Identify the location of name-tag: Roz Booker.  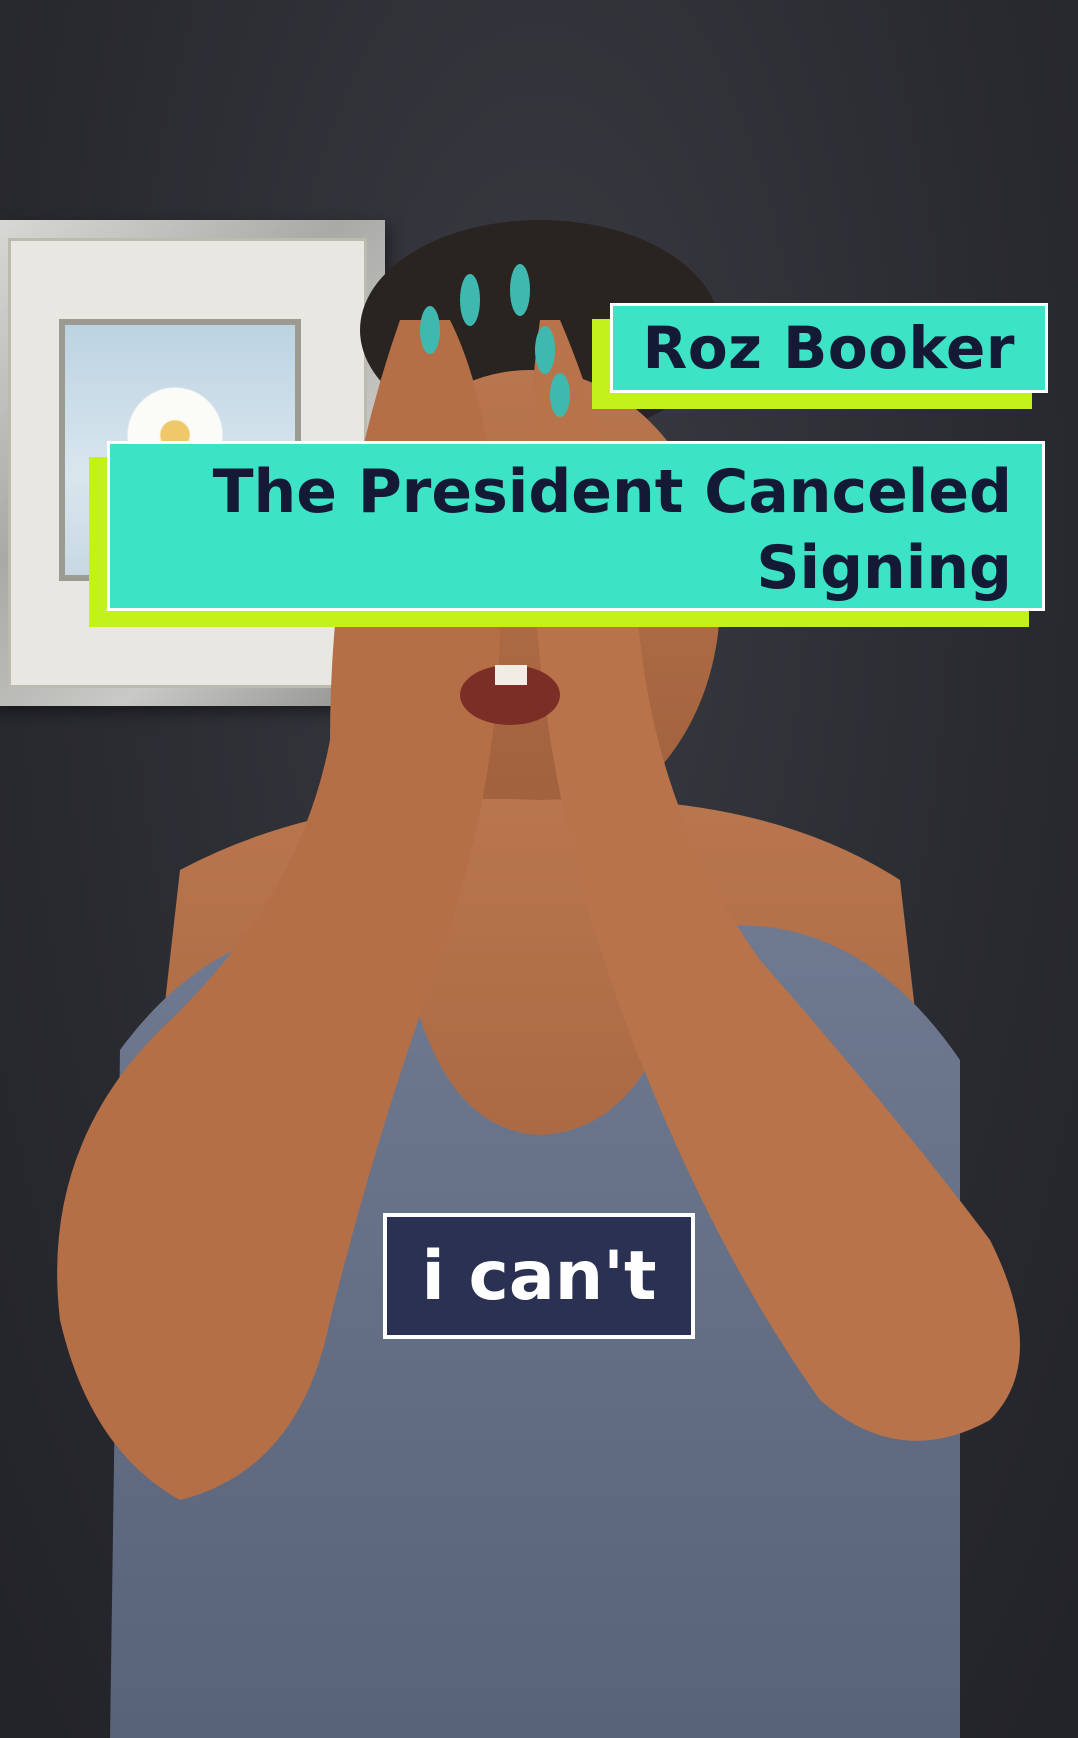
(819, 356).